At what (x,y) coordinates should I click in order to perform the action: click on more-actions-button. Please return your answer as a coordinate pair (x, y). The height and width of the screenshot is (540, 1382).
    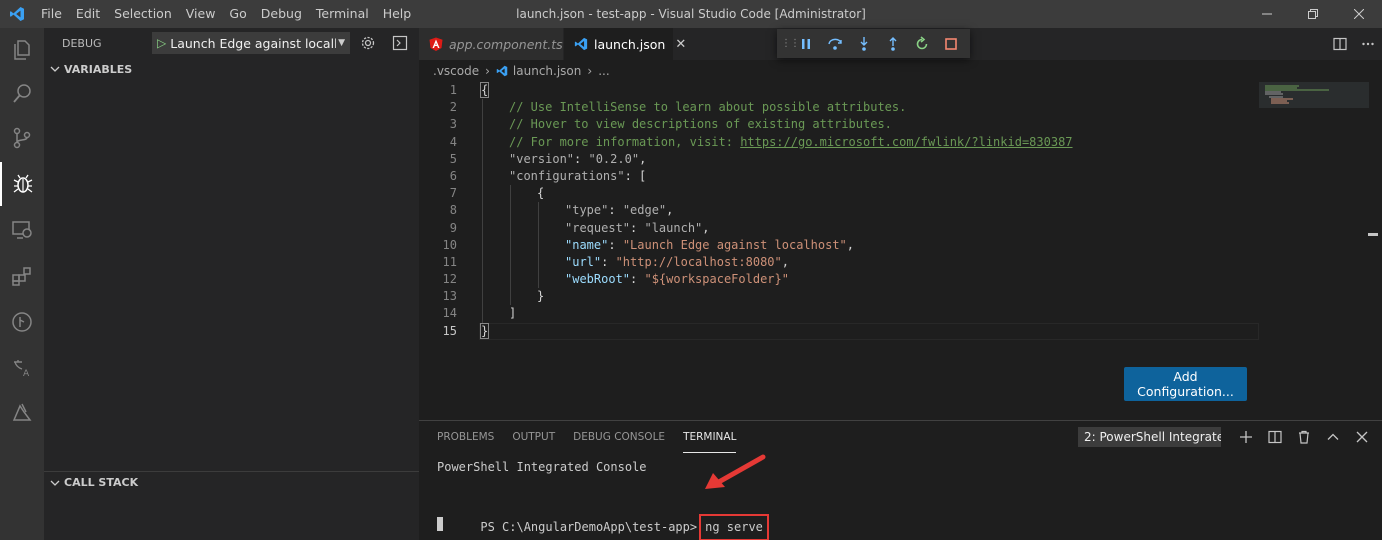
    Looking at the image, I should click on (1368, 44).